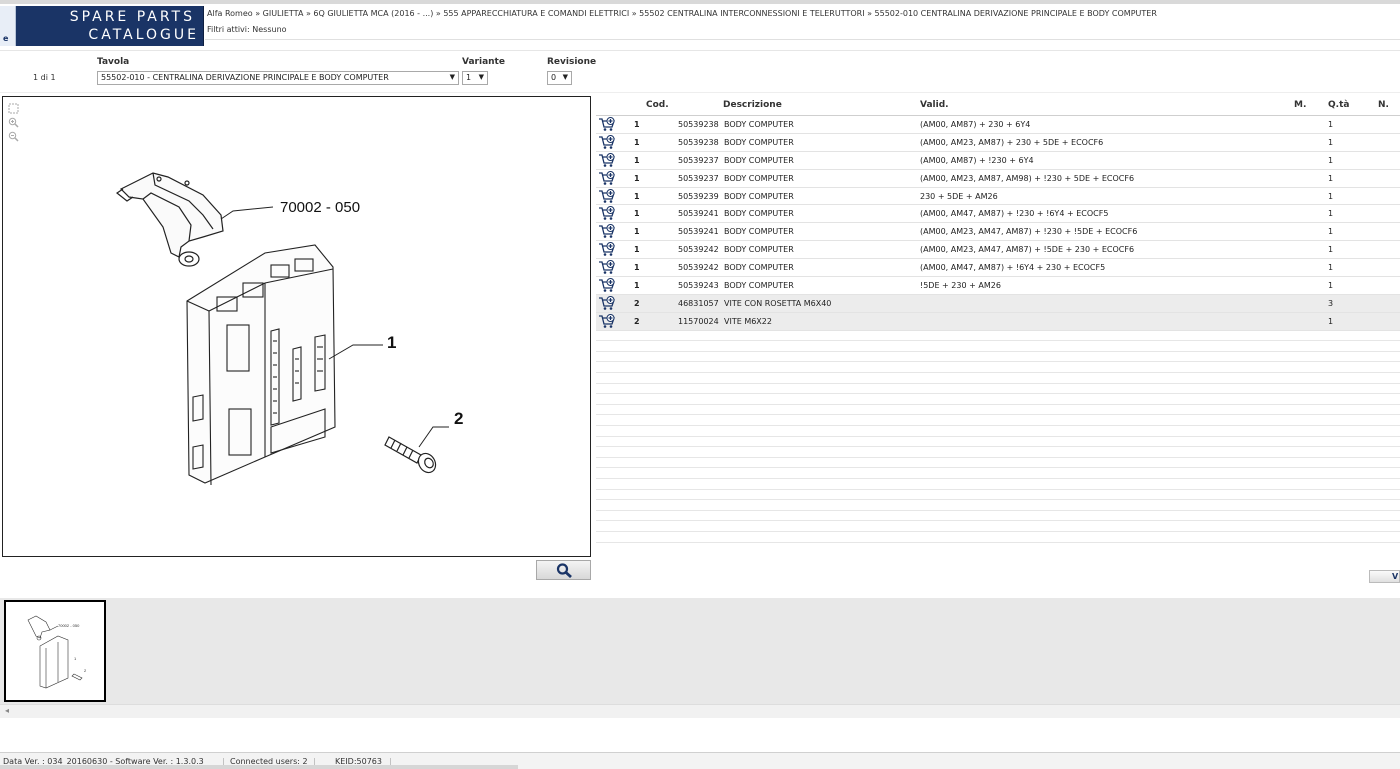 Image resolution: width=1400 pixels, height=769 pixels. I want to click on thumbnail-strip: 70002 - 050 1 2, so click(700, 651).